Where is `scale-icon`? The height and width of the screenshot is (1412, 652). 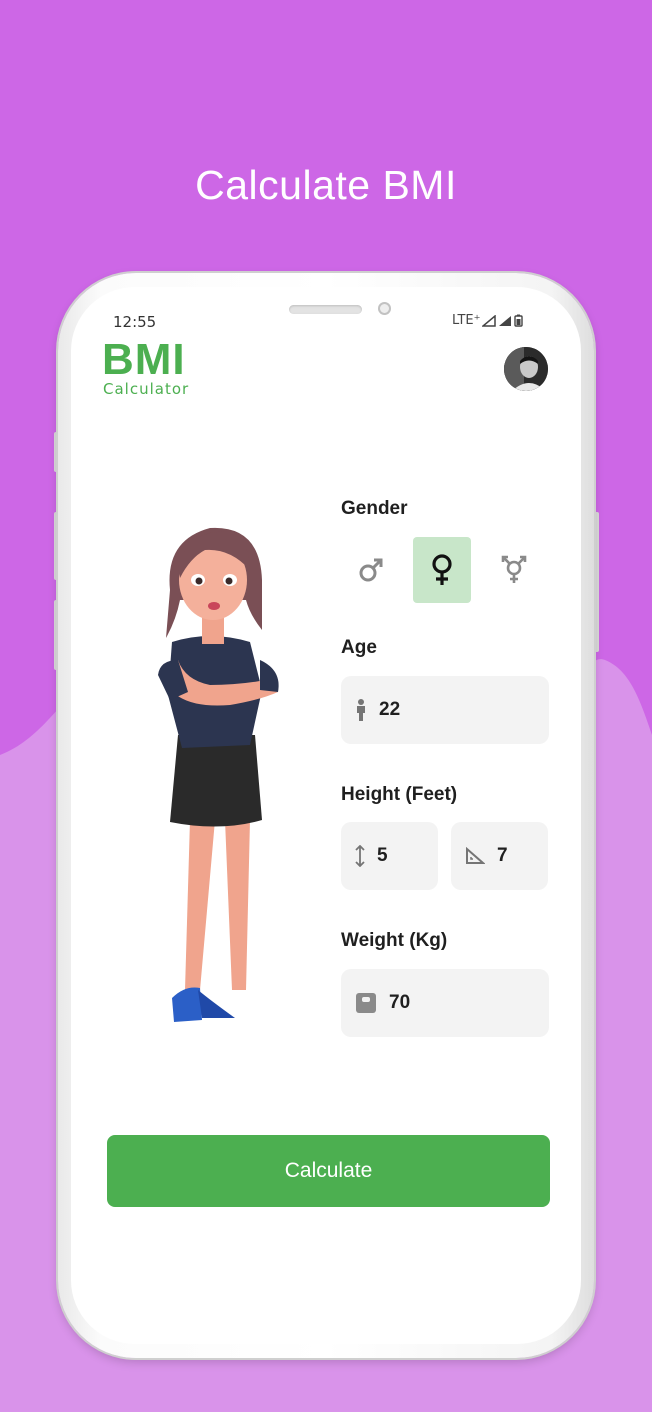 scale-icon is located at coordinates (366, 1003).